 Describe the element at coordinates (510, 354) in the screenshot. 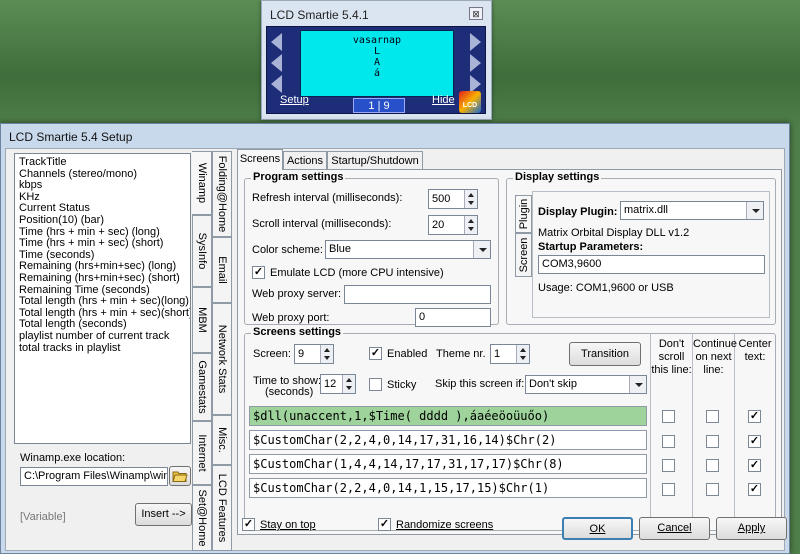

I see `theme-number-spinner: 1` at that location.